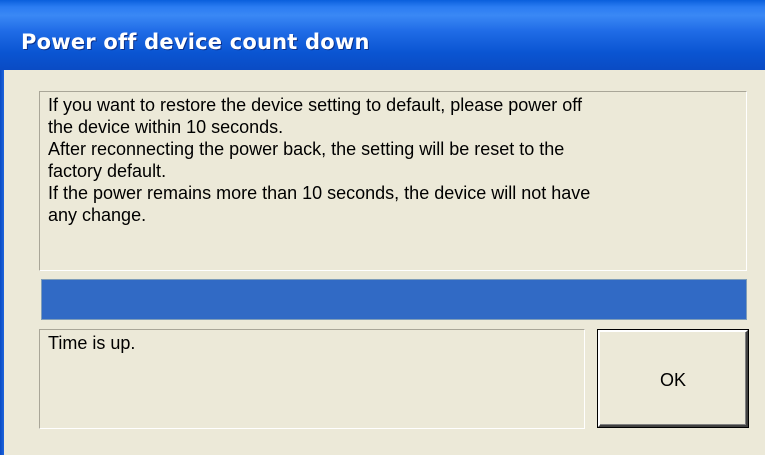 The height and width of the screenshot is (455, 765). What do you see at coordinates (195, 42) in the screenshot?
I see `window-title: Power off device count down` at bounding box center [195, 42].